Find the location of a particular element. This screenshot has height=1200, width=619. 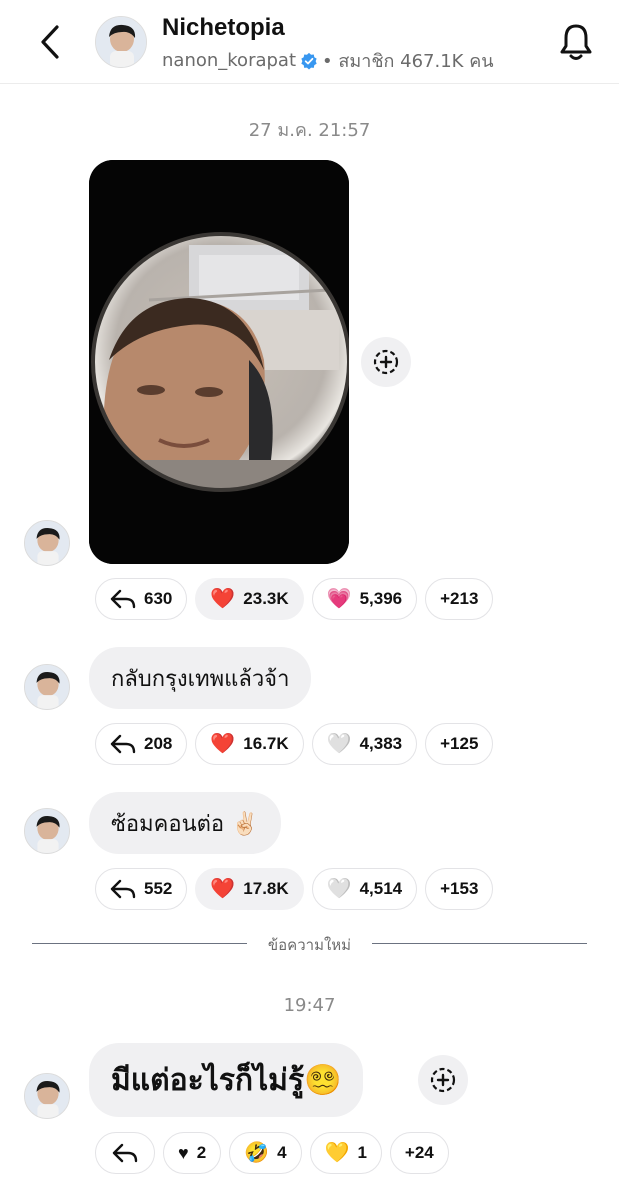

reaction-emoji: 💗 is located at coordinates (339, 599).